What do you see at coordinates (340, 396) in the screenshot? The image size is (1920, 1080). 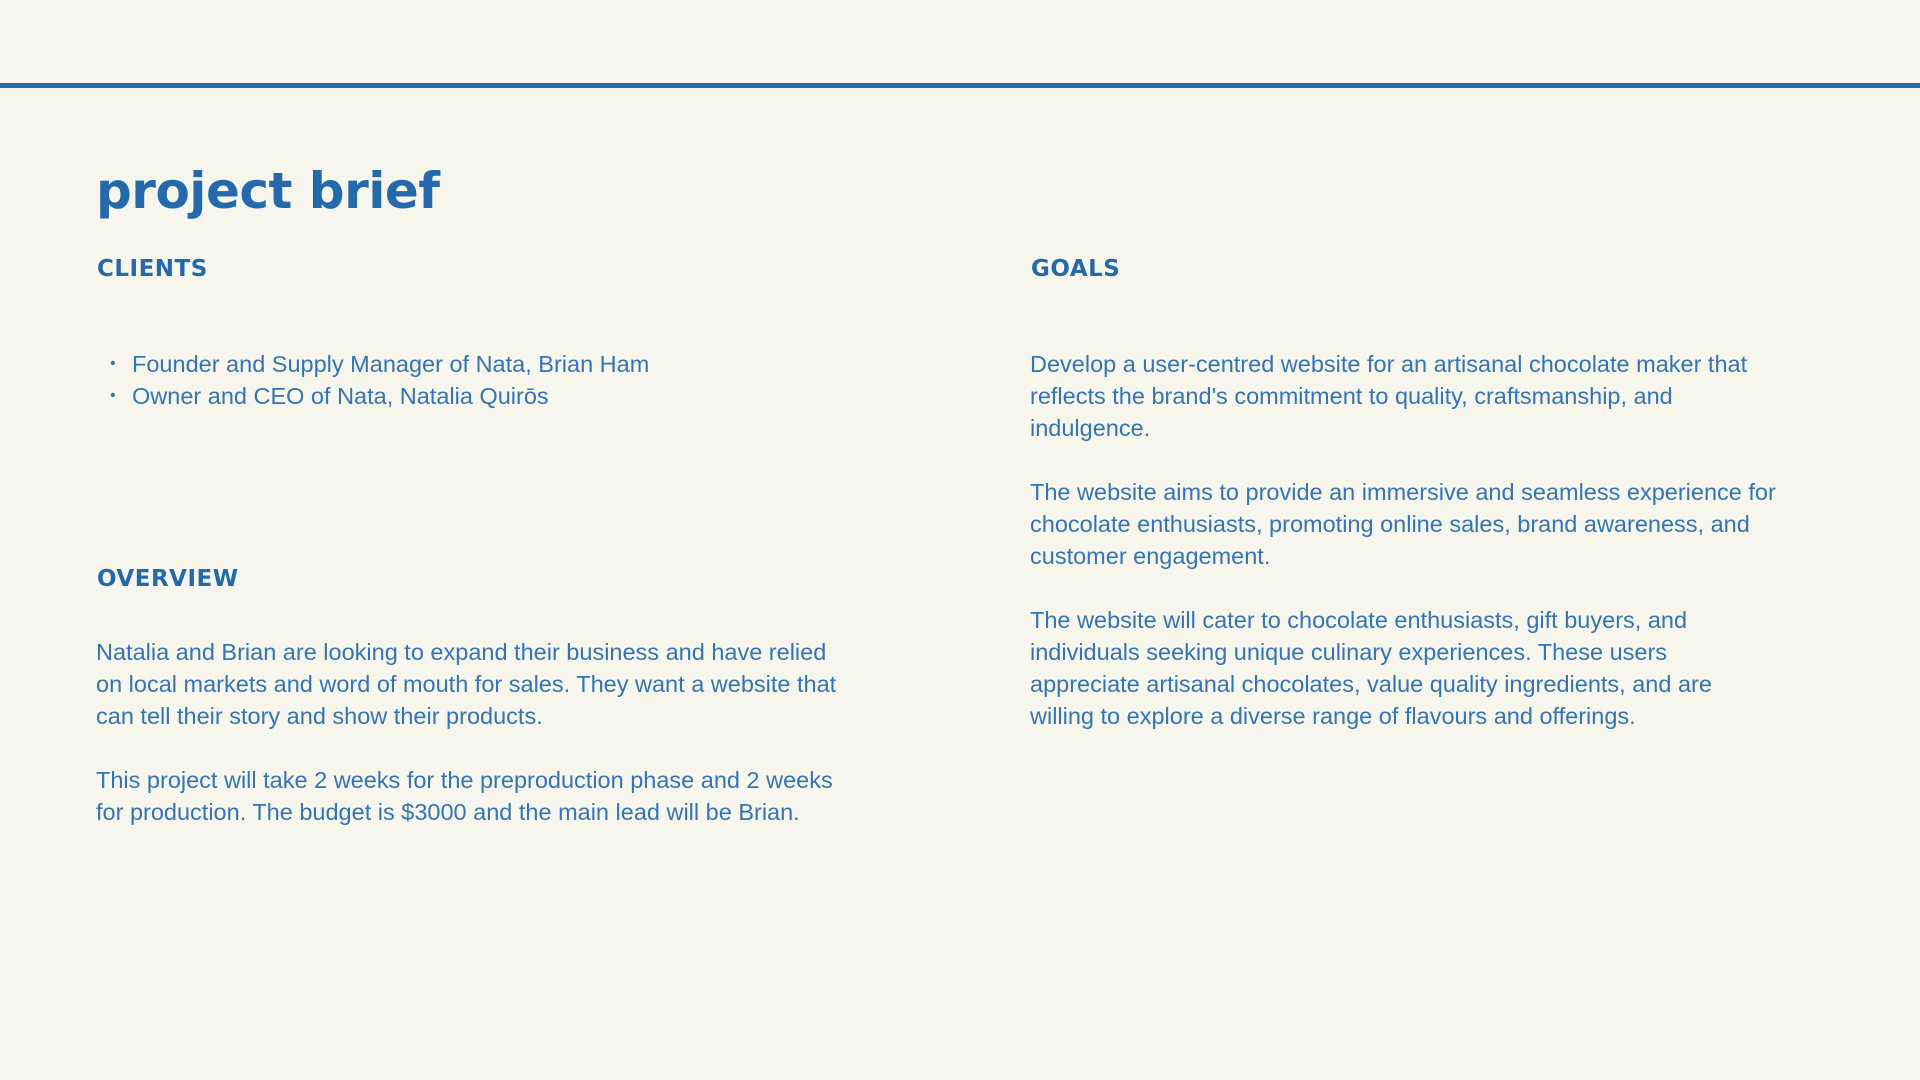 I see `client-name: Owner and CEO of Nata, Natalia Quirōs` at bounding box center [340, 396].